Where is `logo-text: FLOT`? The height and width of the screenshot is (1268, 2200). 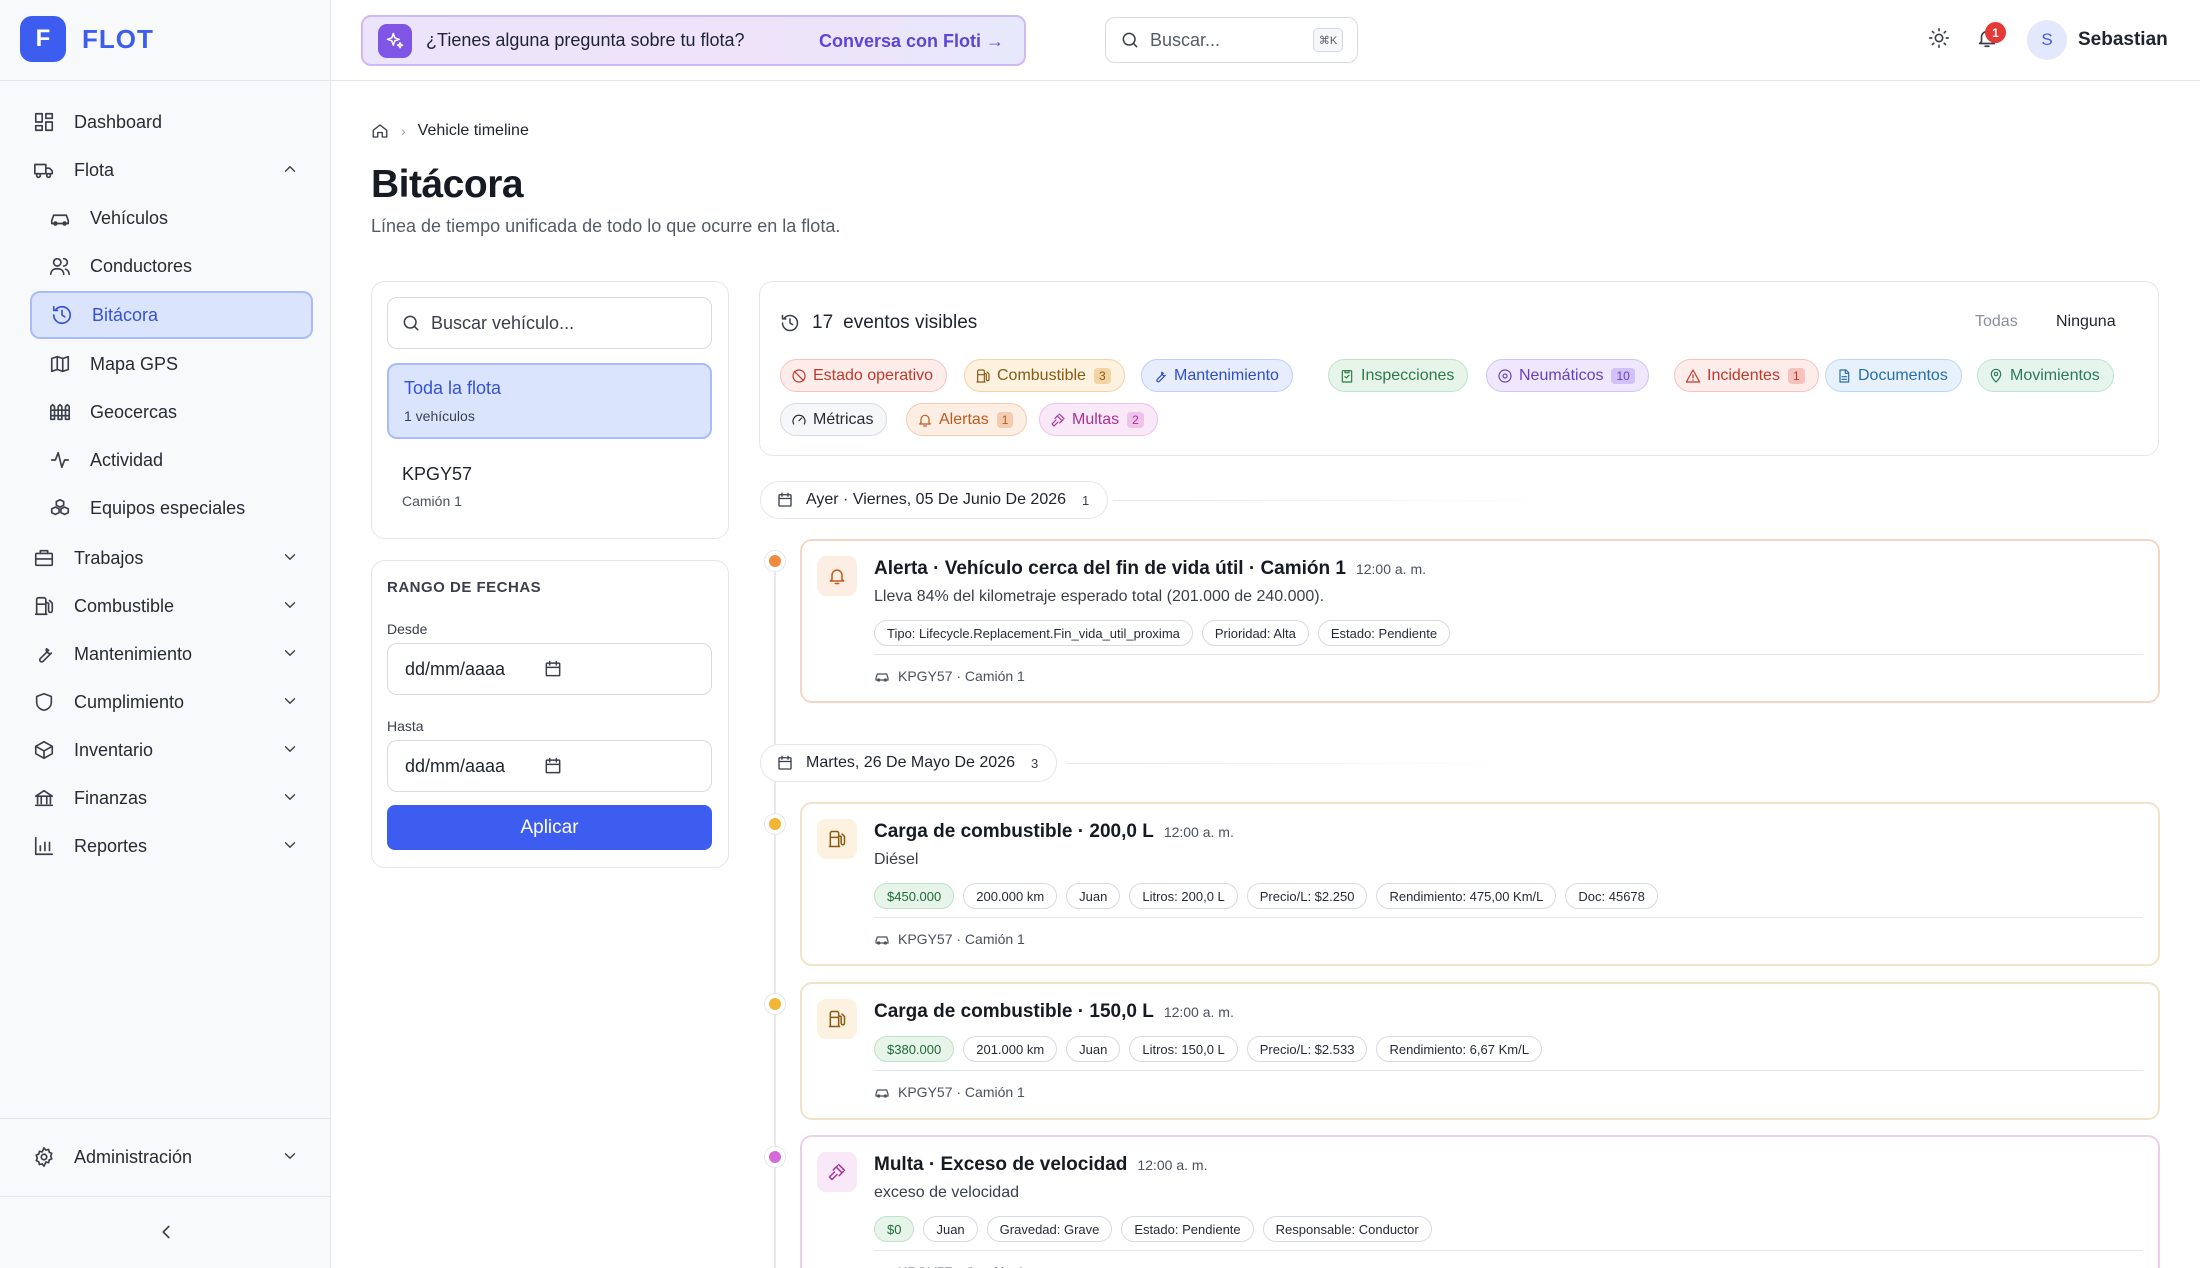 logo-text: FLOT is located at coordinates (118, 38).